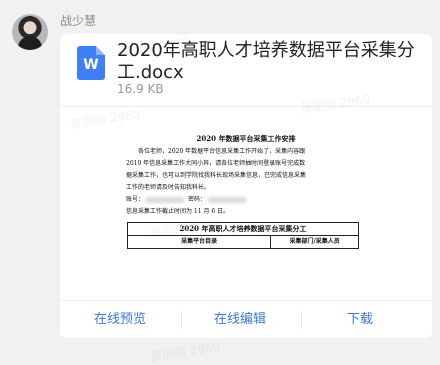 The height and width of the screenshot is (365, 440). I want to click on edit-online-button: 在线编辑, so click(240, 319).